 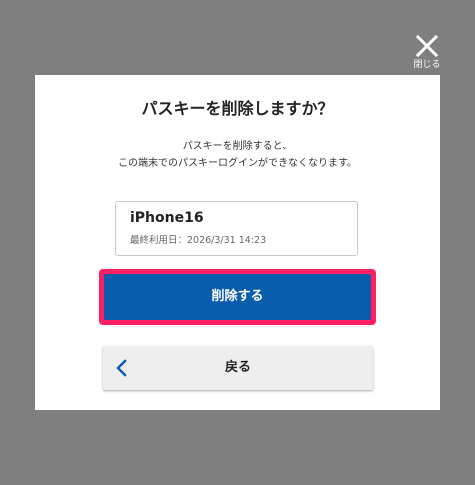 What do you see at coordinates (236, 228) in the screenshot?
I see `device-card: iPhone16 最終利用日：2026/3/31 14:23` at bounding box center [236, 228].